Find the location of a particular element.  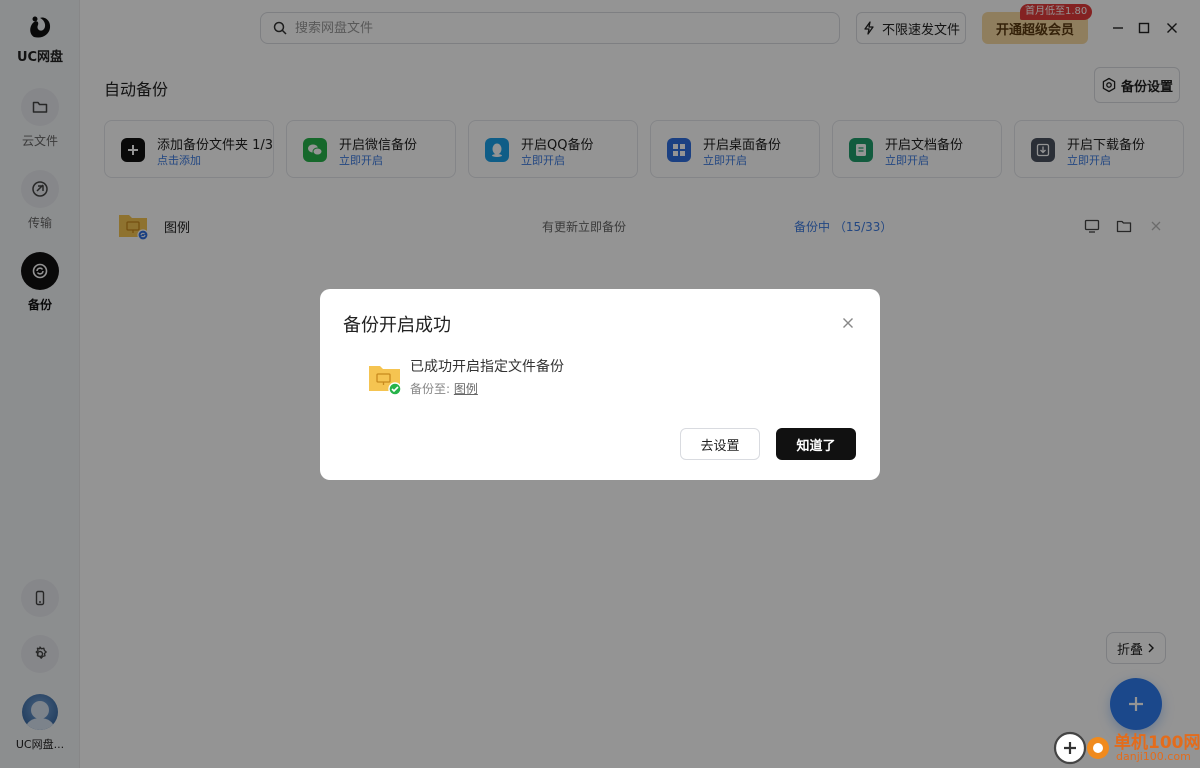

close-icon is located at coordinates (848, 323).